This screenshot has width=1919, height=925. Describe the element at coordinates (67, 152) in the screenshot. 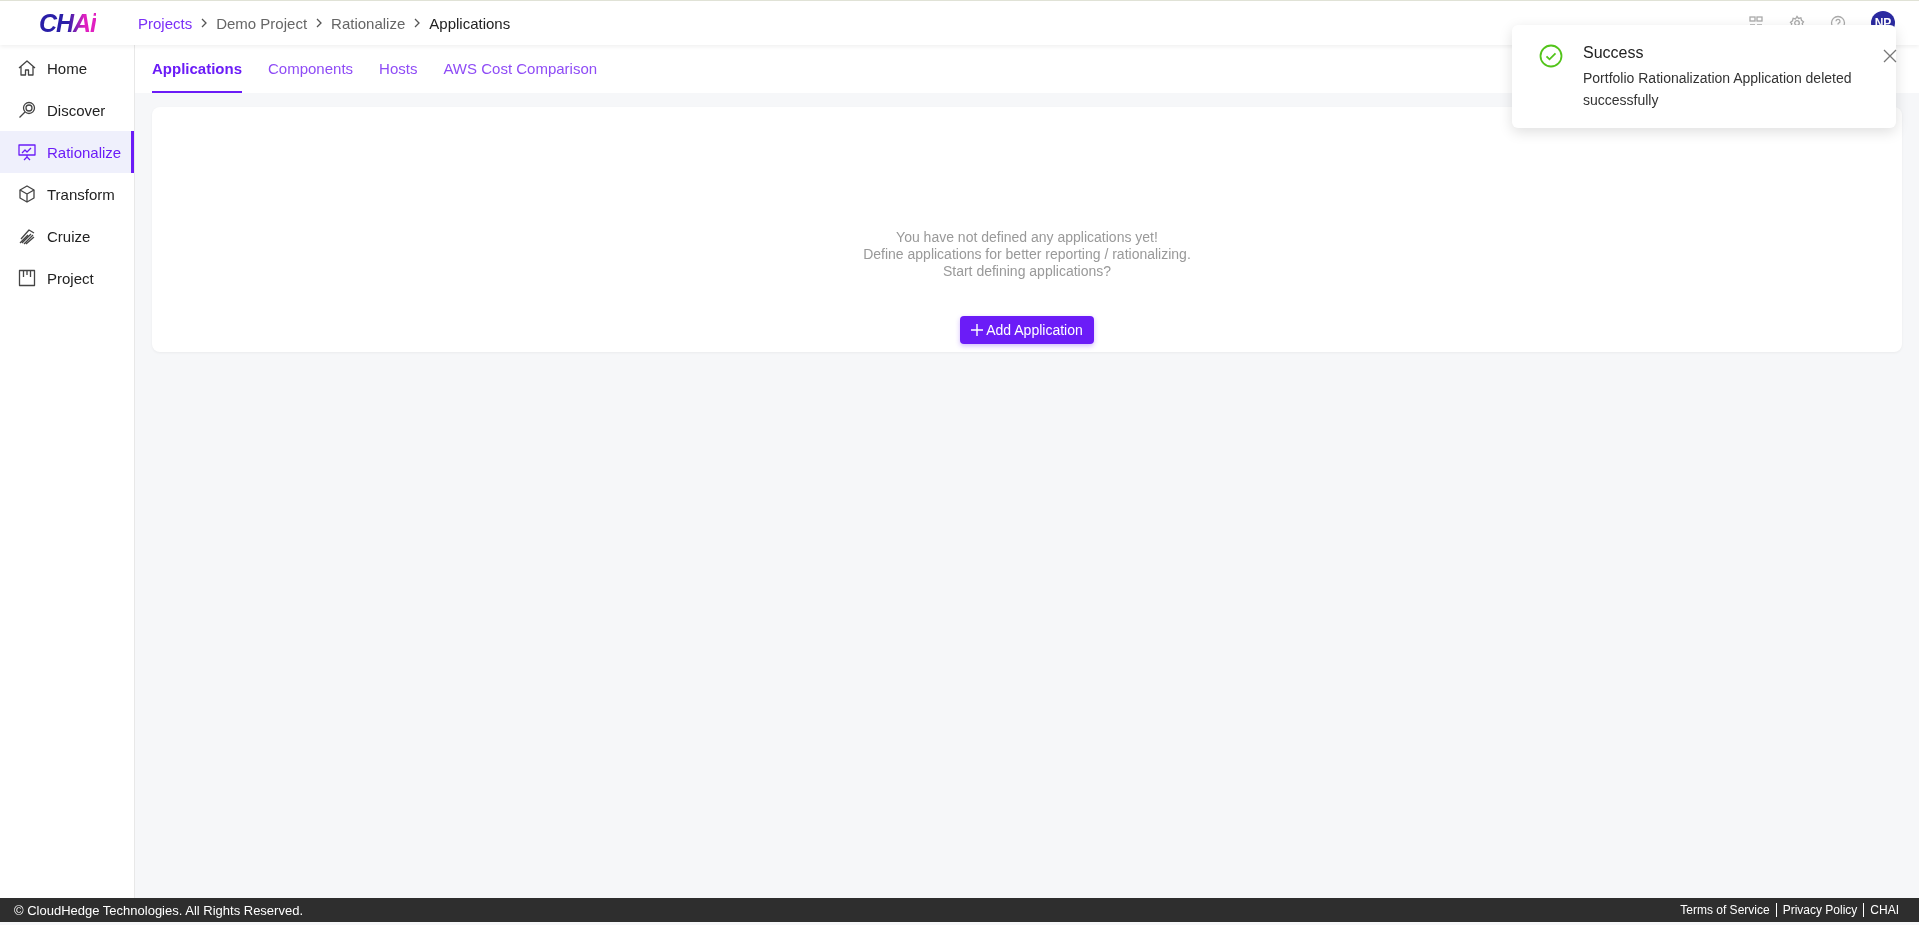

I see `sidebar-item: Rationalize` at that location.